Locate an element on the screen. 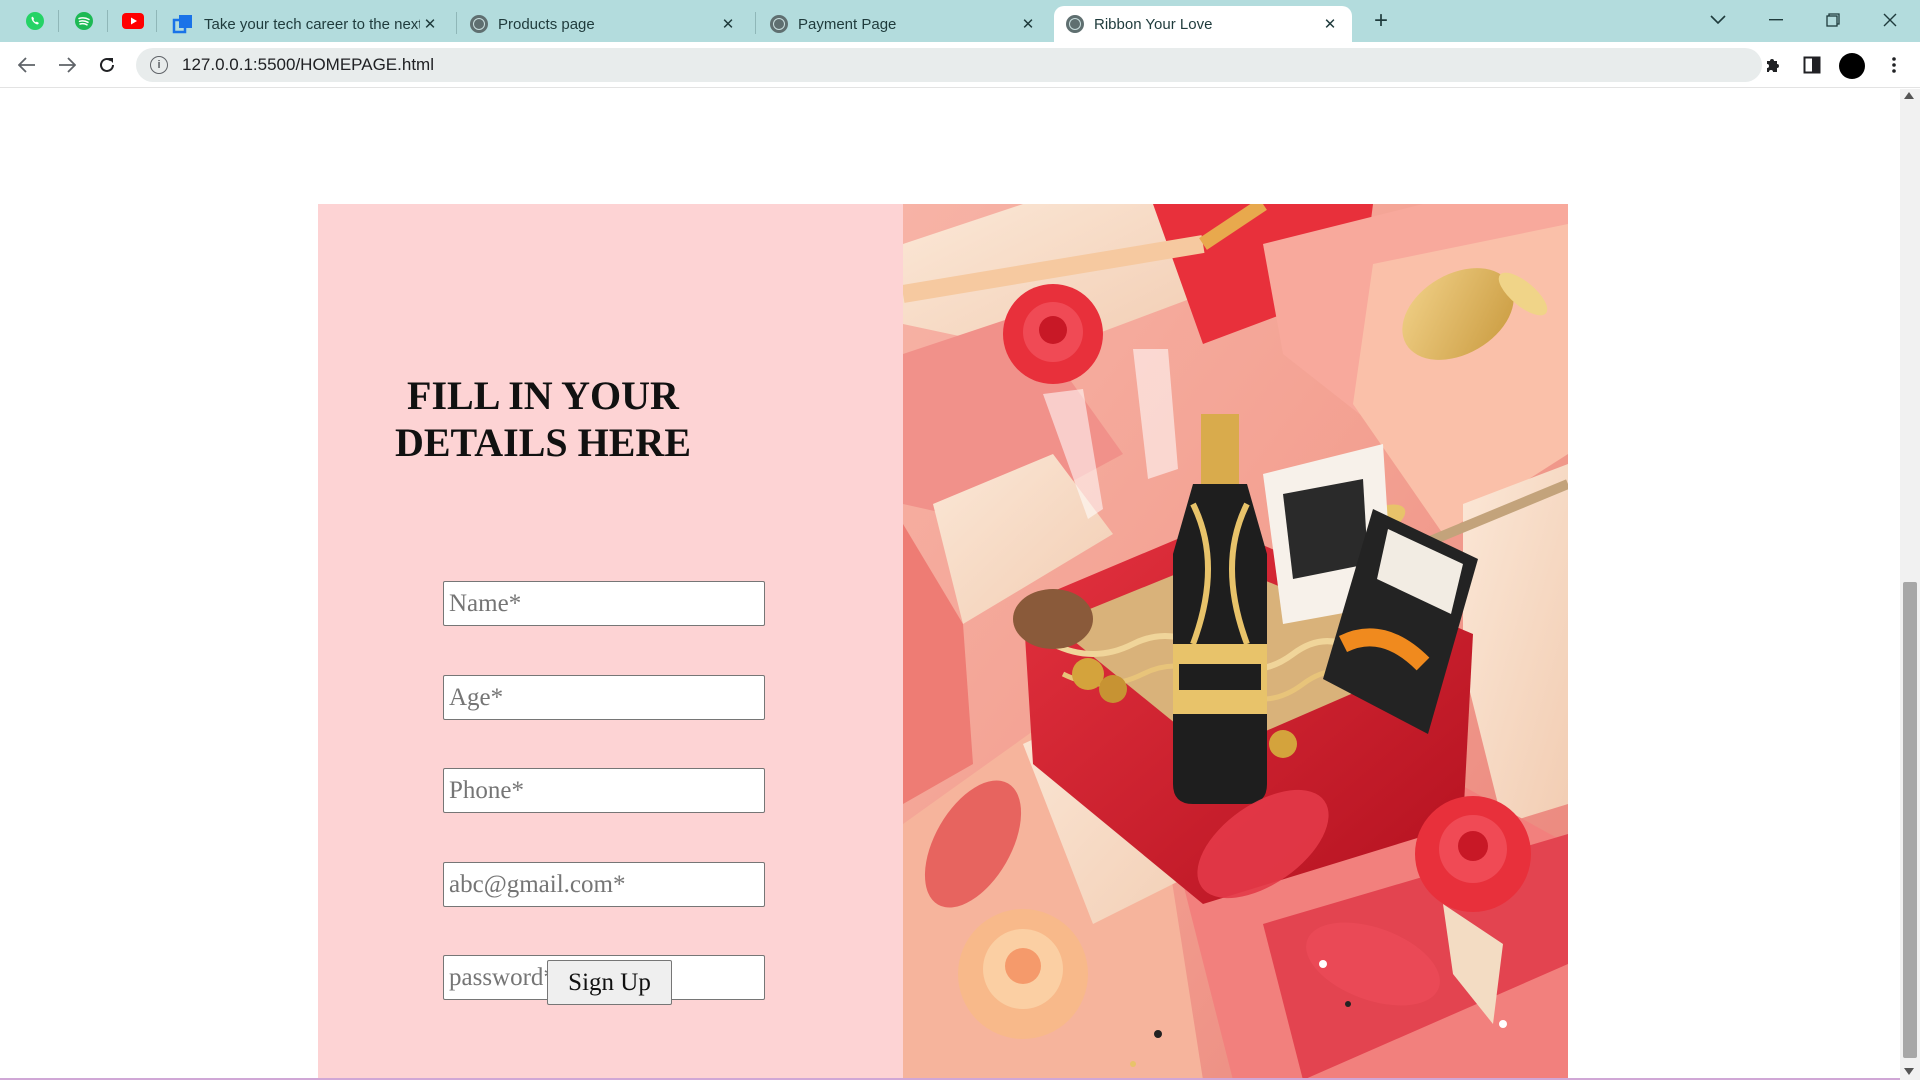  minimize-icon is located at coordinates (1776, 20).